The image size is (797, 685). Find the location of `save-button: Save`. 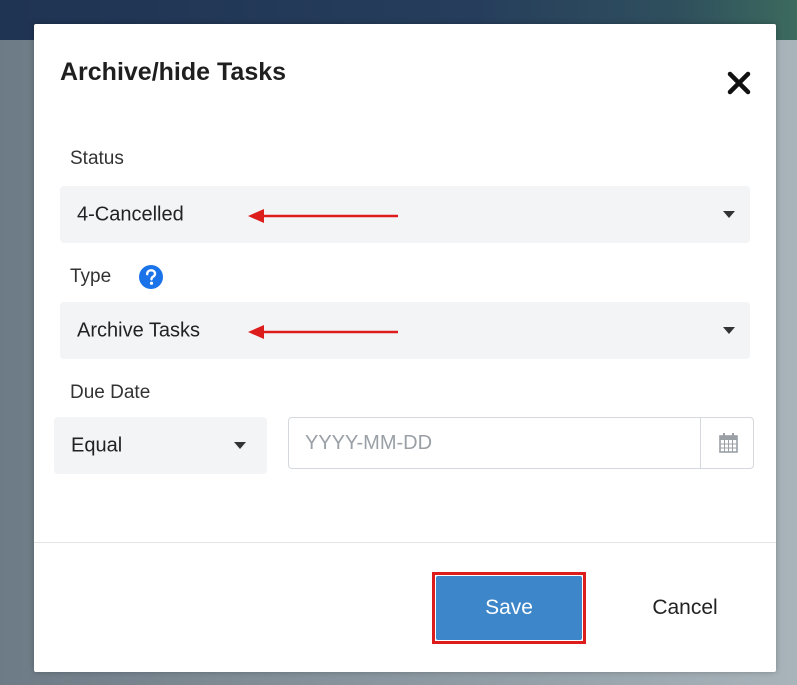

save-button: Save is located at coordinates (509, 608).